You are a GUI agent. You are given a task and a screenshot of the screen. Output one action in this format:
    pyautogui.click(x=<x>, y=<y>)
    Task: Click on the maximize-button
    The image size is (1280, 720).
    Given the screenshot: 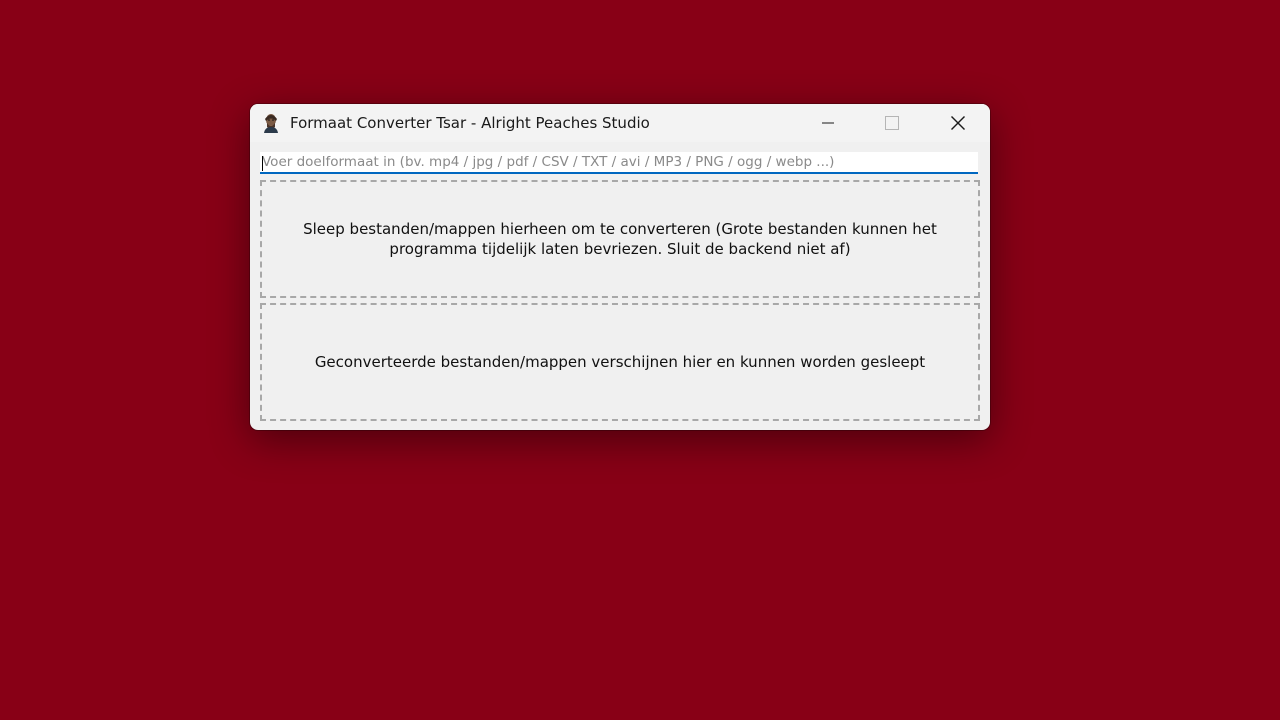 What is the action you would take?
    pyautogui.click(x=892, y=123)
    